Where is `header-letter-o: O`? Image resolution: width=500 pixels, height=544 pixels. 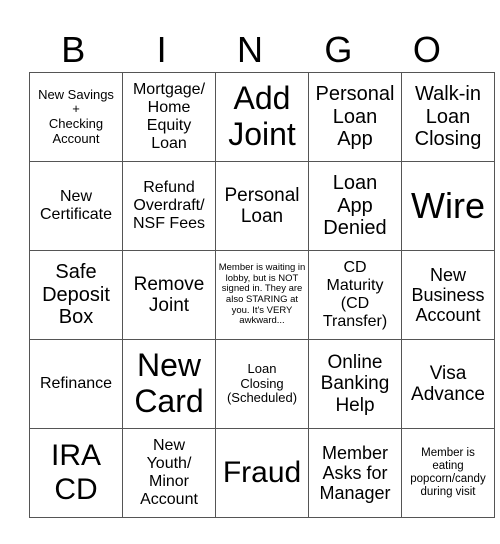 header-letter-o: O is located at coordinates (426, 49).